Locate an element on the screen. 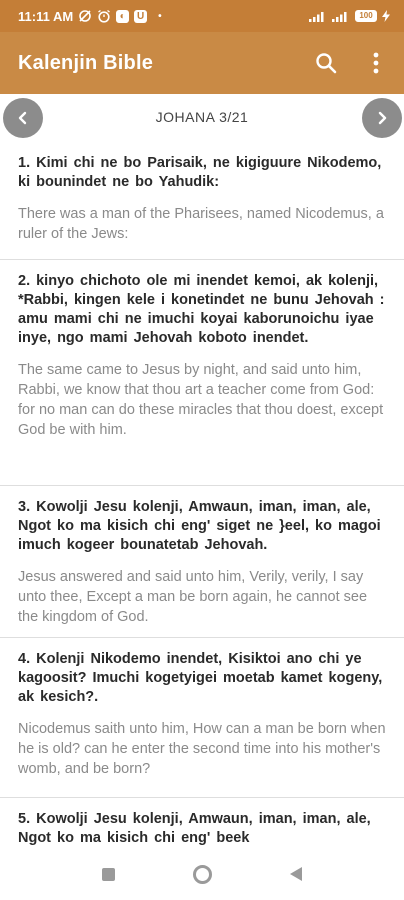  back-icon is located at coordinates (296, 874).